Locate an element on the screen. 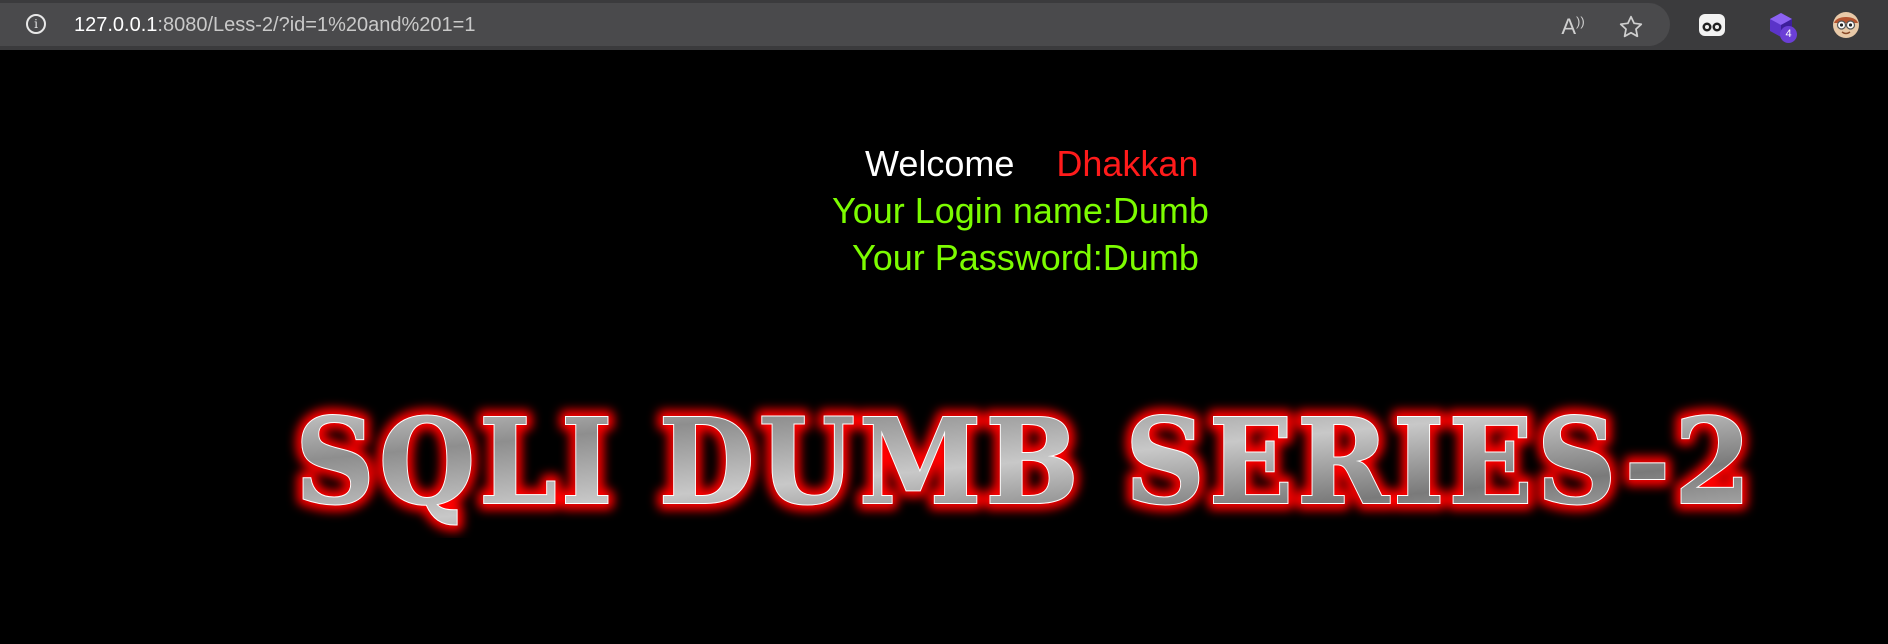 The height and width of the screenshot is (644, 1888). read-aloud-icon: A)) is located at coordinates (1573, 27).